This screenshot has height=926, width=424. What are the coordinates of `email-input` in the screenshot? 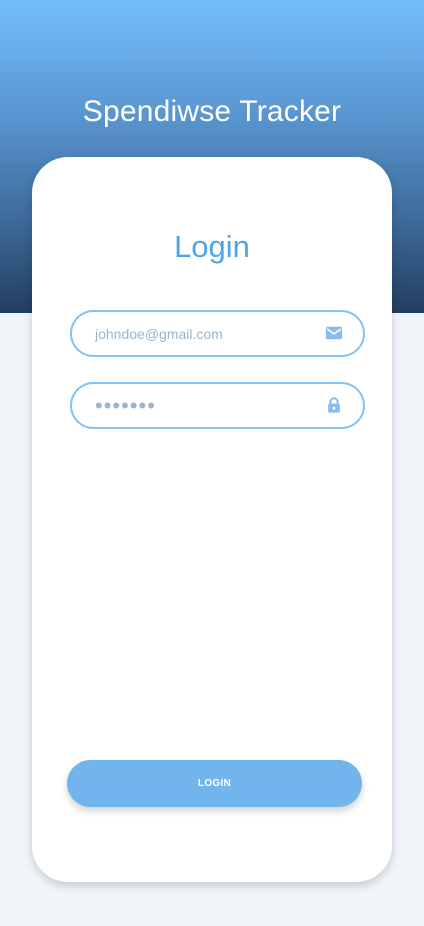 It's located at (207, 333).